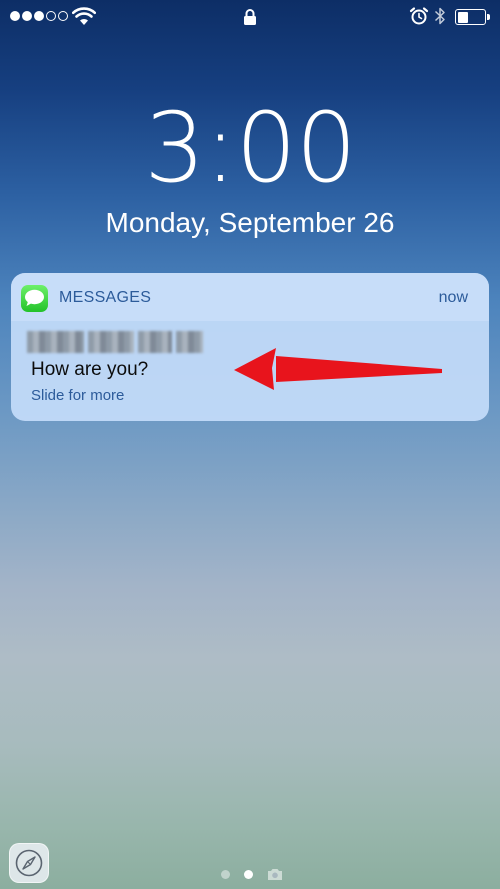 This screenshot has width=500, height=889. Describe the element at coordinates (250, 222) in the screenshot. I see `lock-screen-date: Monday, September 26` at that location.